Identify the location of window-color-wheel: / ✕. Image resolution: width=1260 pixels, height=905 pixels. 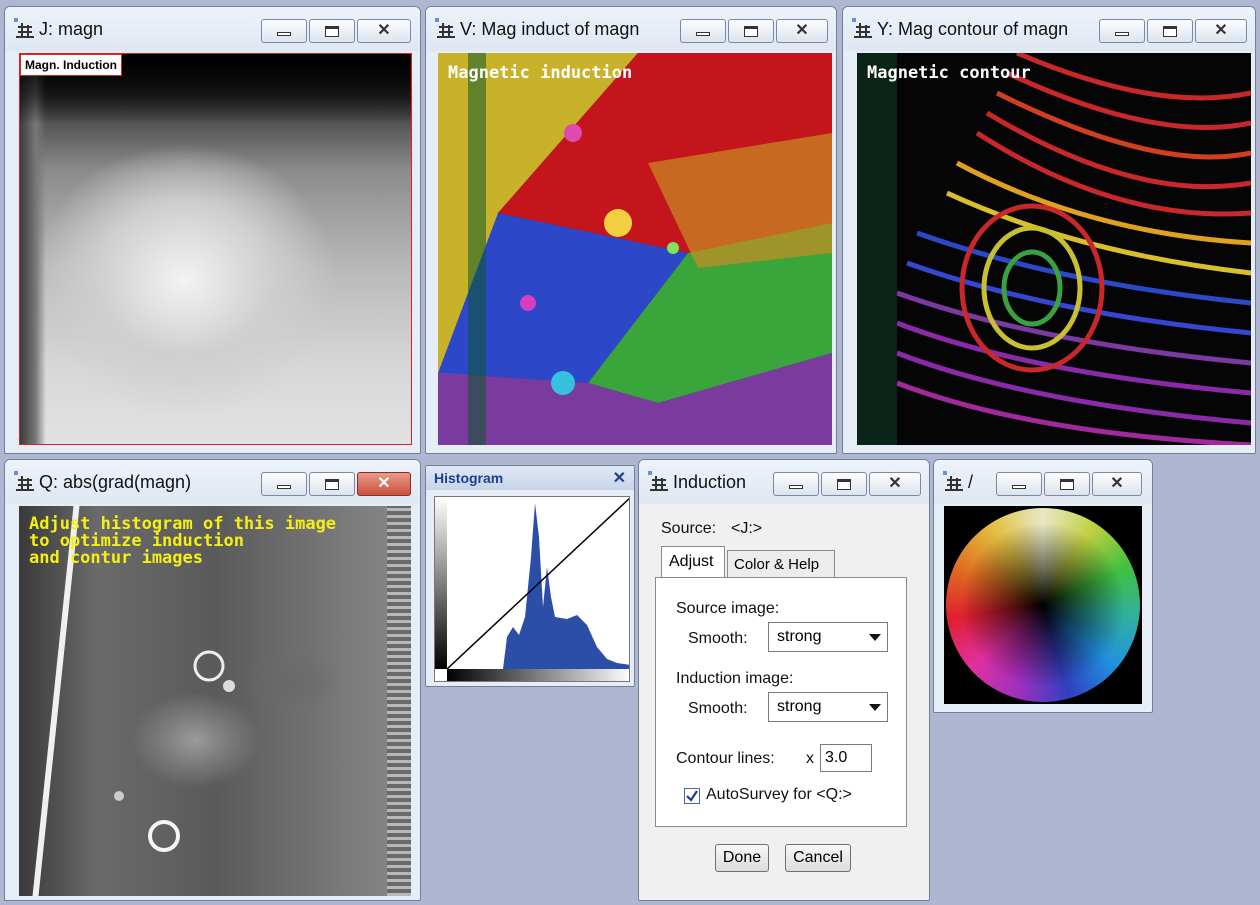
(1043, 586).